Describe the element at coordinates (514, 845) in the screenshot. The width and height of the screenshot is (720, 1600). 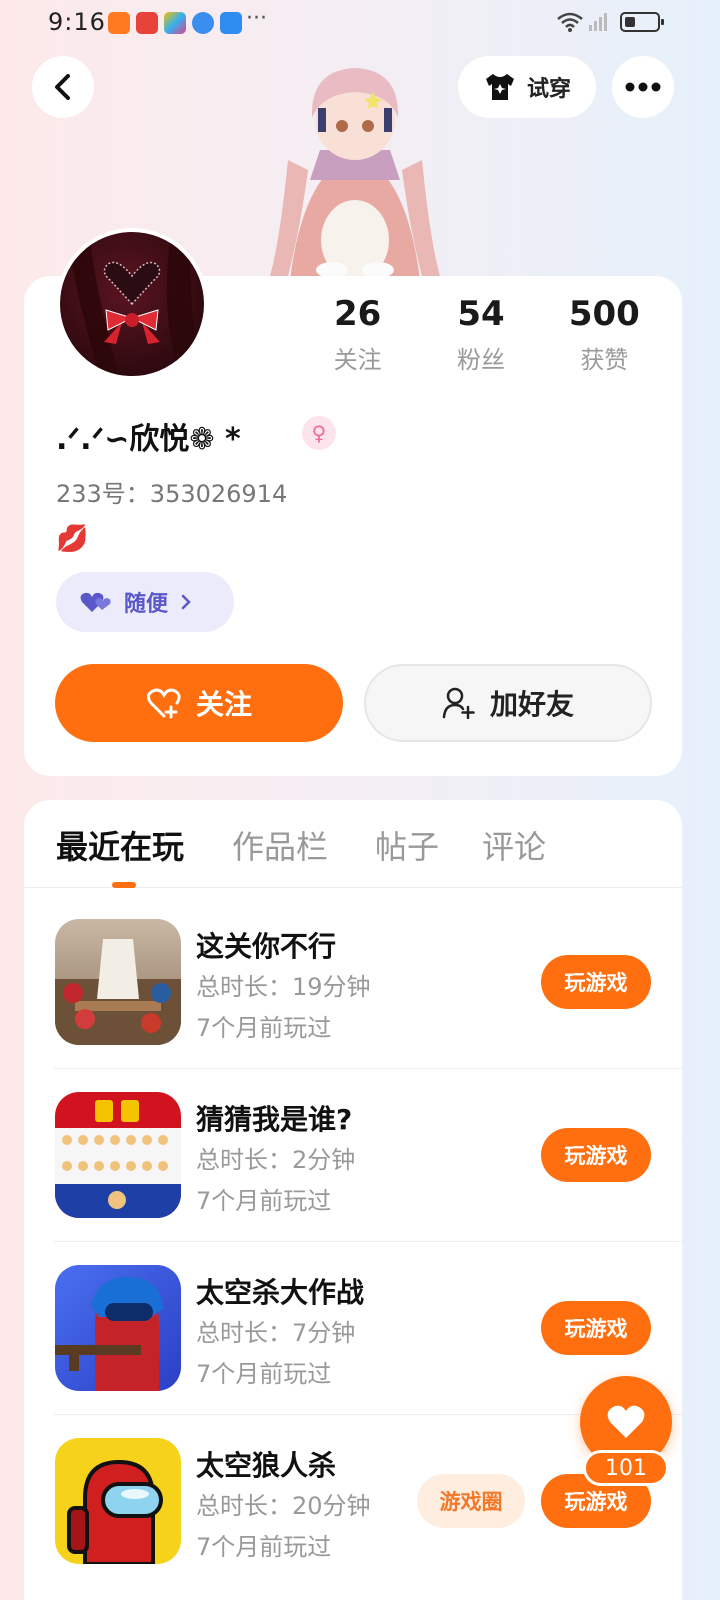
I see `tab-comments: 评论` at that location.